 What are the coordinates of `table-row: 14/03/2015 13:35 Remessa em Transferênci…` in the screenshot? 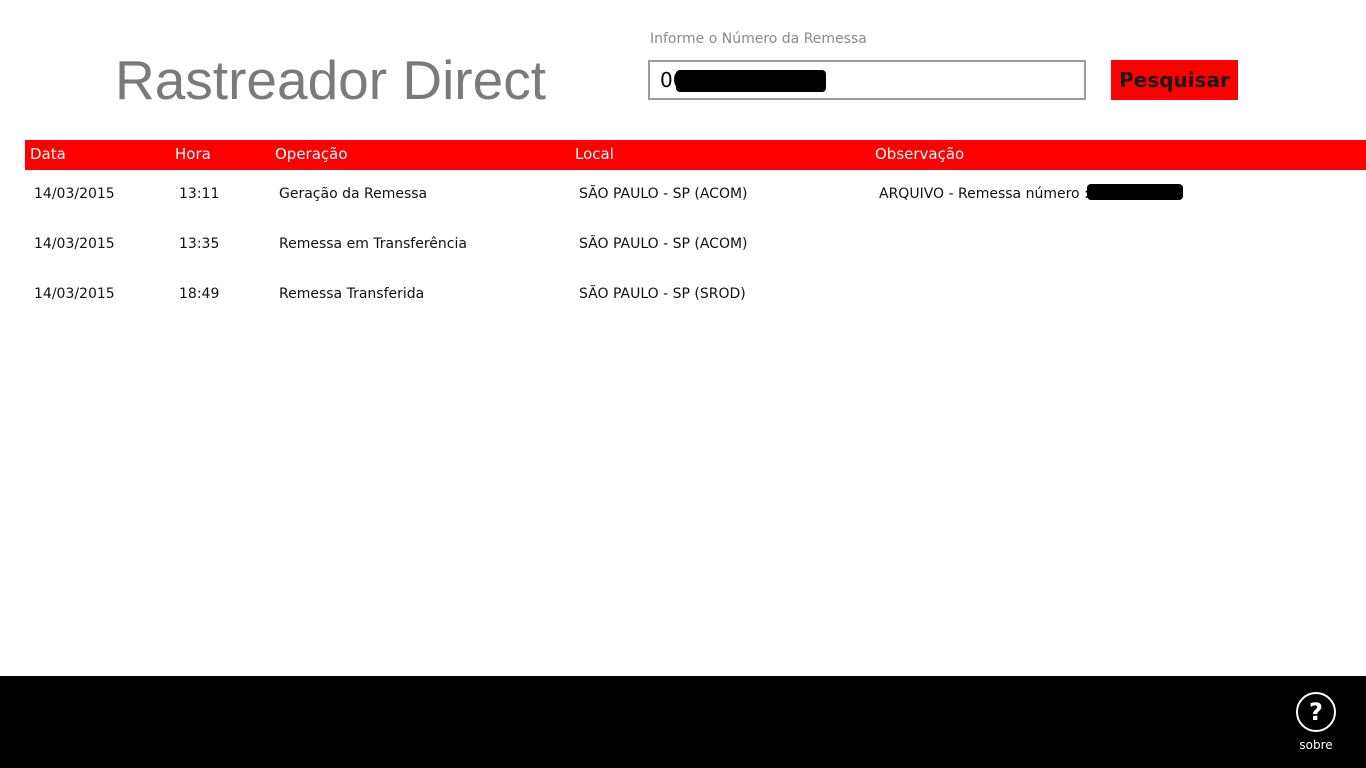 It's located at (683, 245).